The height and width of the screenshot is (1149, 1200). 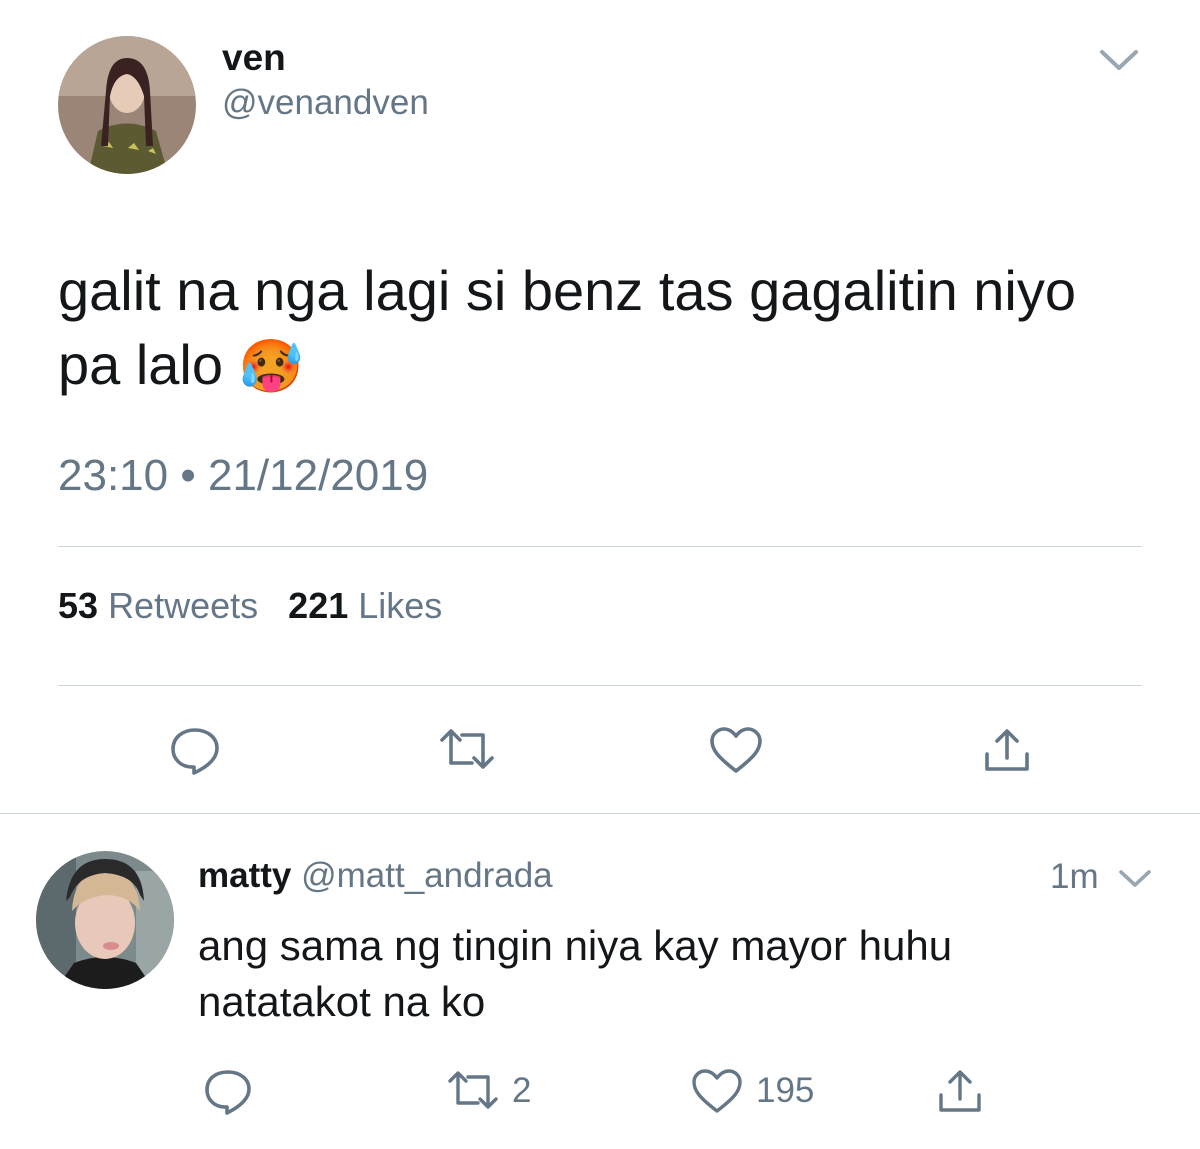 I want to click on reply-retweet-count: 2, so click(x=522, y=1090).